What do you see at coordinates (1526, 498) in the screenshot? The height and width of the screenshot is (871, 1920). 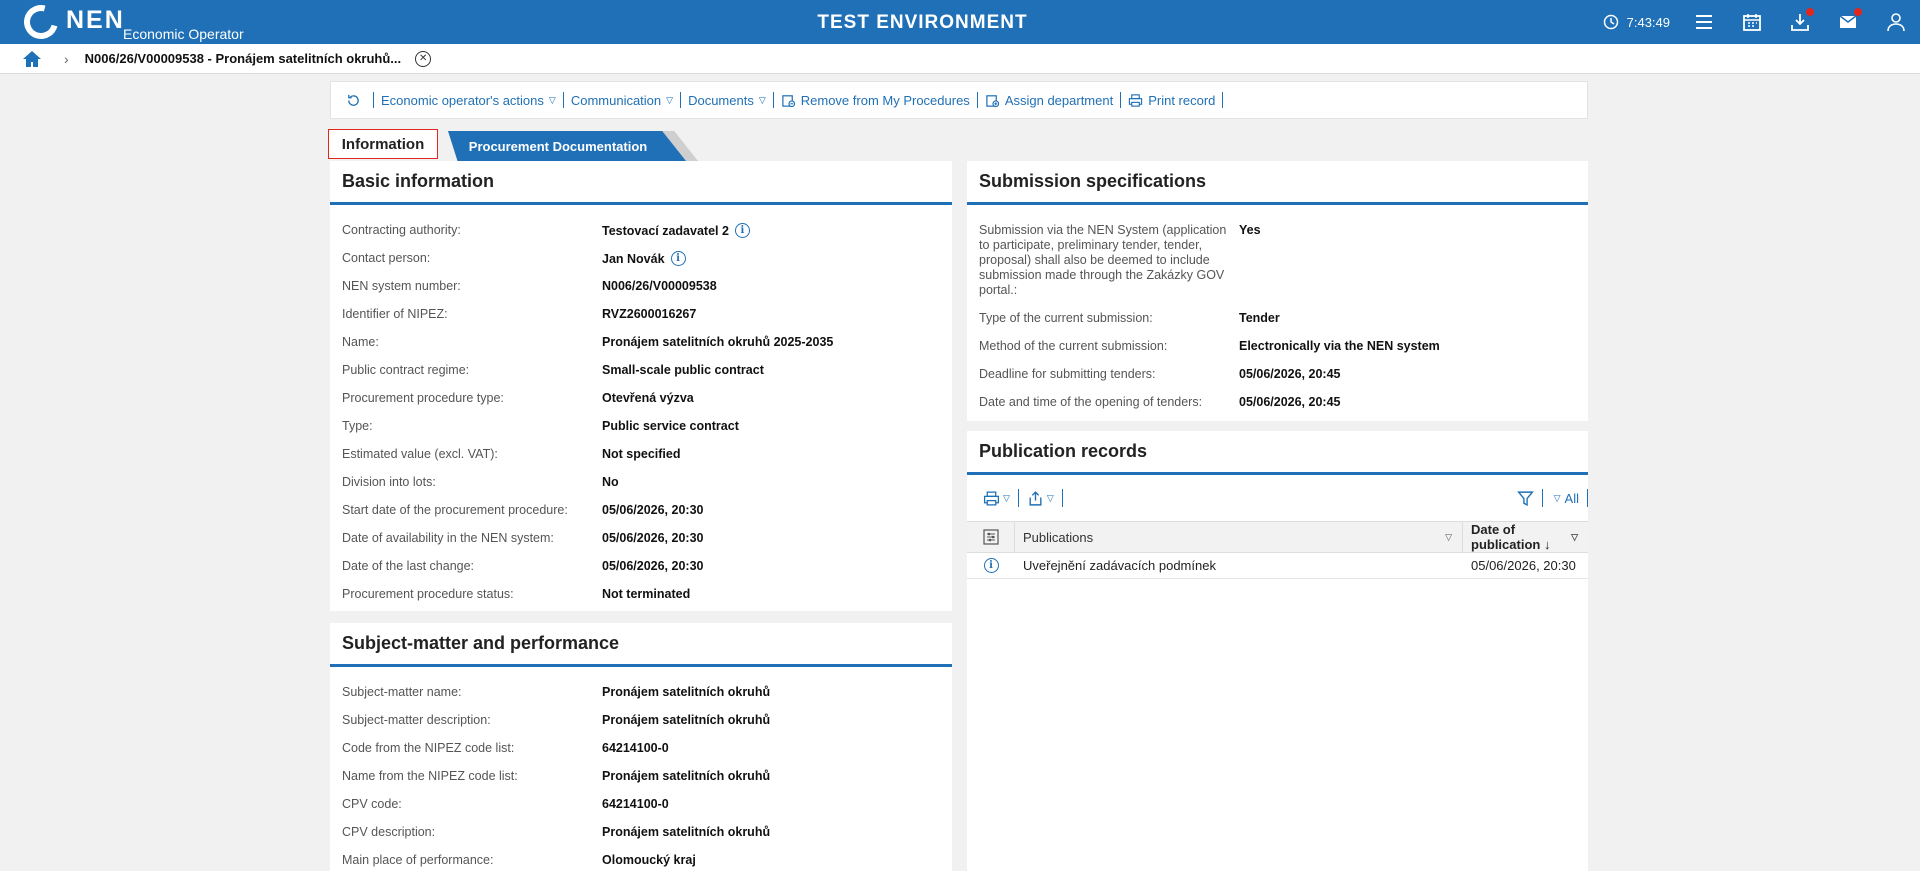 I see `filter-button` at bounding box center [1526, 498].